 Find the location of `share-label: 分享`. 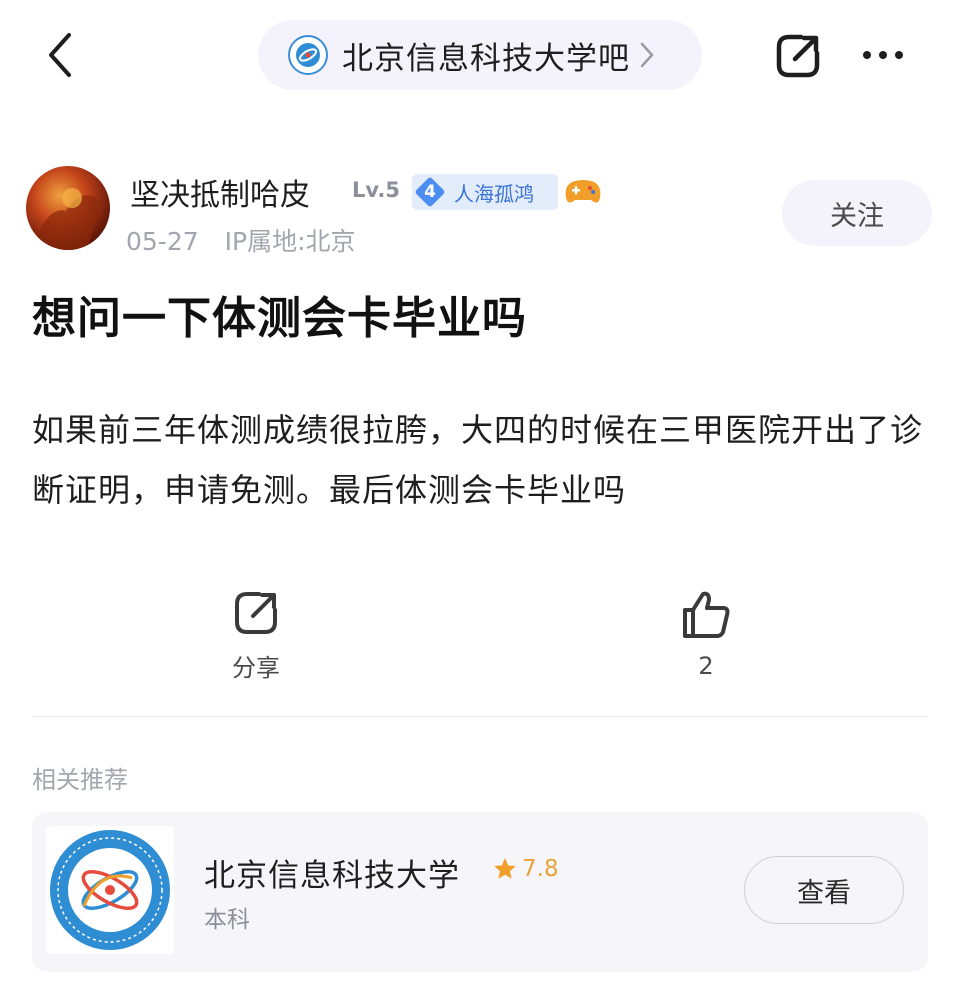

share-label: 分享 is located at coordinates (256, 668).